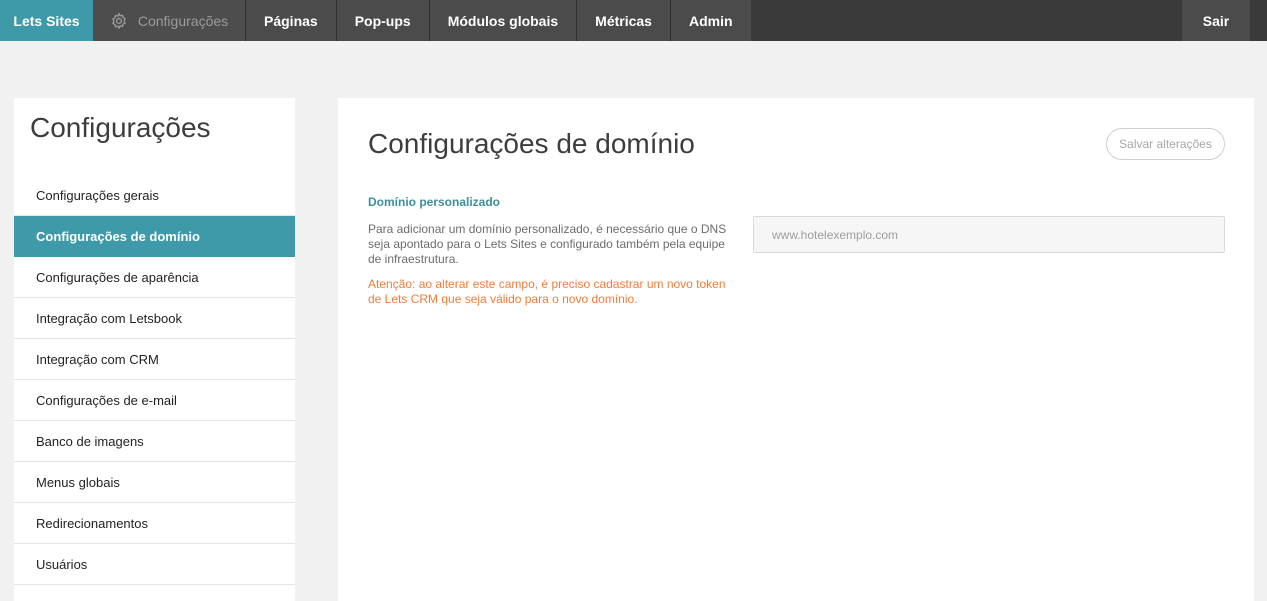 The height and width of the screenshot is (601, 1267). What do you see at coordinates (154, 359) in the screenshot?
I see `sidebar-item-integracao-crm: Integração com CRM` at bounding box center [154, 359].